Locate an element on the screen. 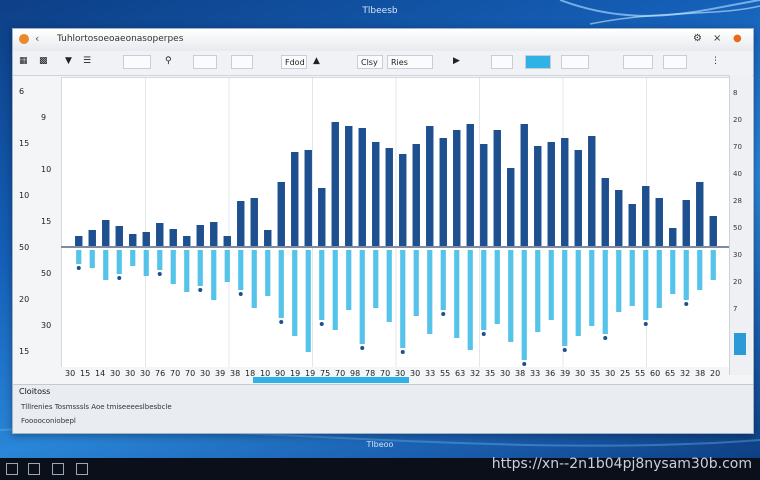 This screenshot has width=760, height=480. field-a: Fdod is located at coordinates (294, 62).